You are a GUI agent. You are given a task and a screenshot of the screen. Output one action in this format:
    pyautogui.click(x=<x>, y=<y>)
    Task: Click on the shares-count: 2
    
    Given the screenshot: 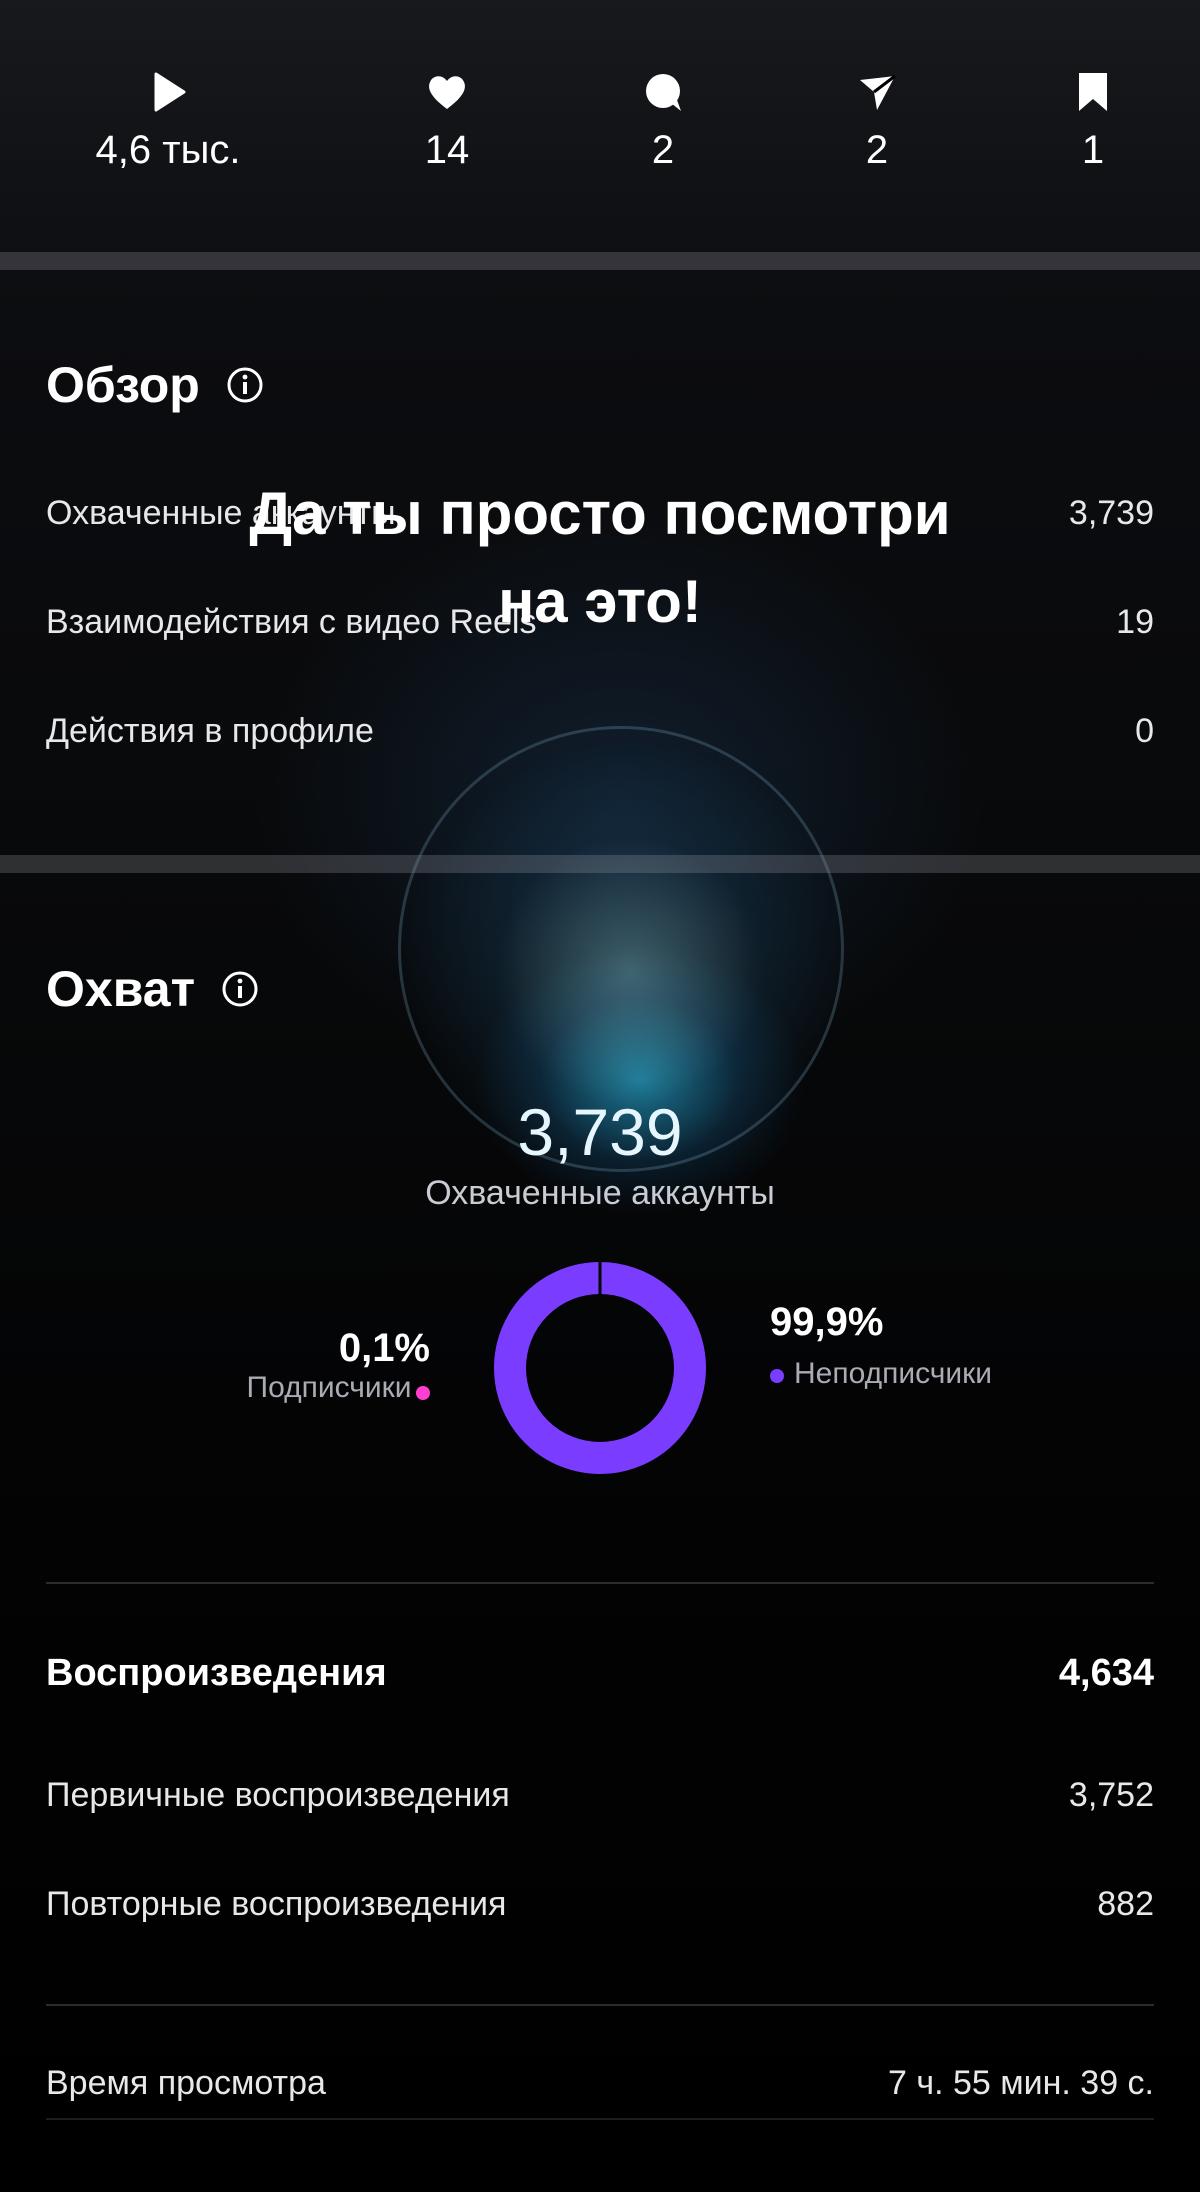 What is the action you would take?
    pyautogui.click(x=877, y=150)
    